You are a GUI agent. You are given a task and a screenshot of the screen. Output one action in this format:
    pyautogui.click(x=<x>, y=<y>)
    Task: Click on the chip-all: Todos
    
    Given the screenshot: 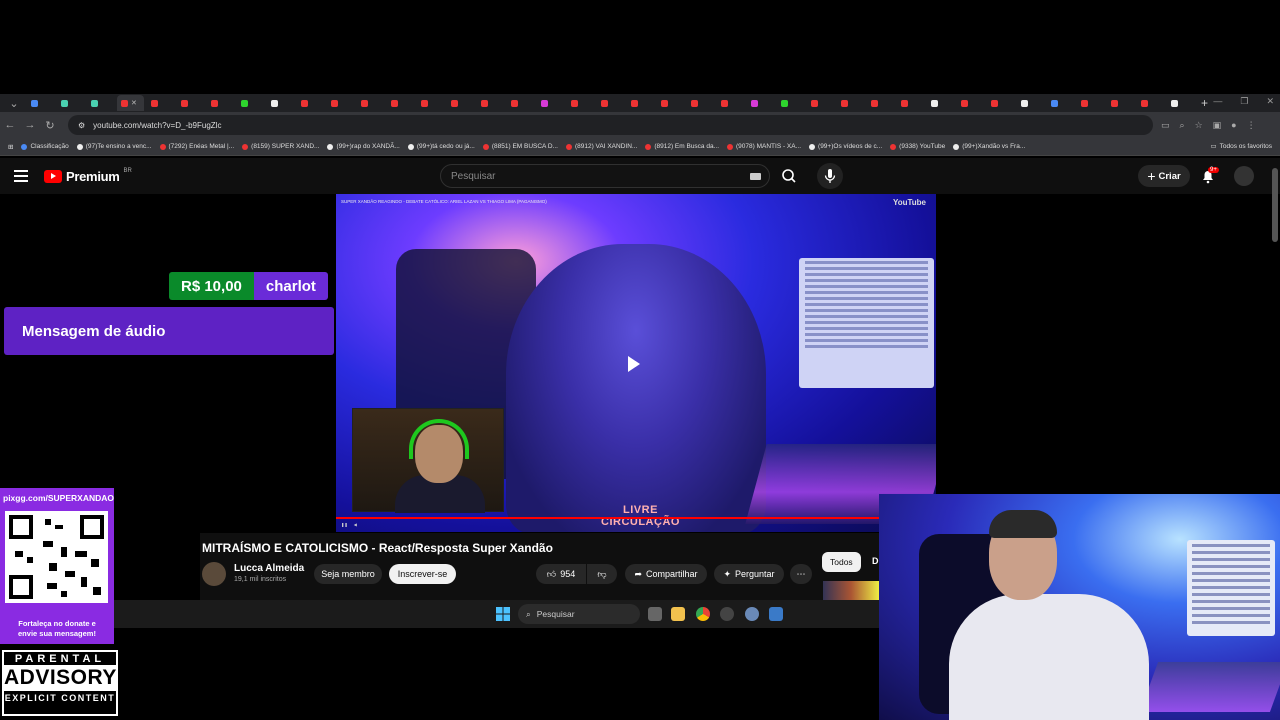 What is the action you would take?
    pyautogui.click(x=841, y=562)
    